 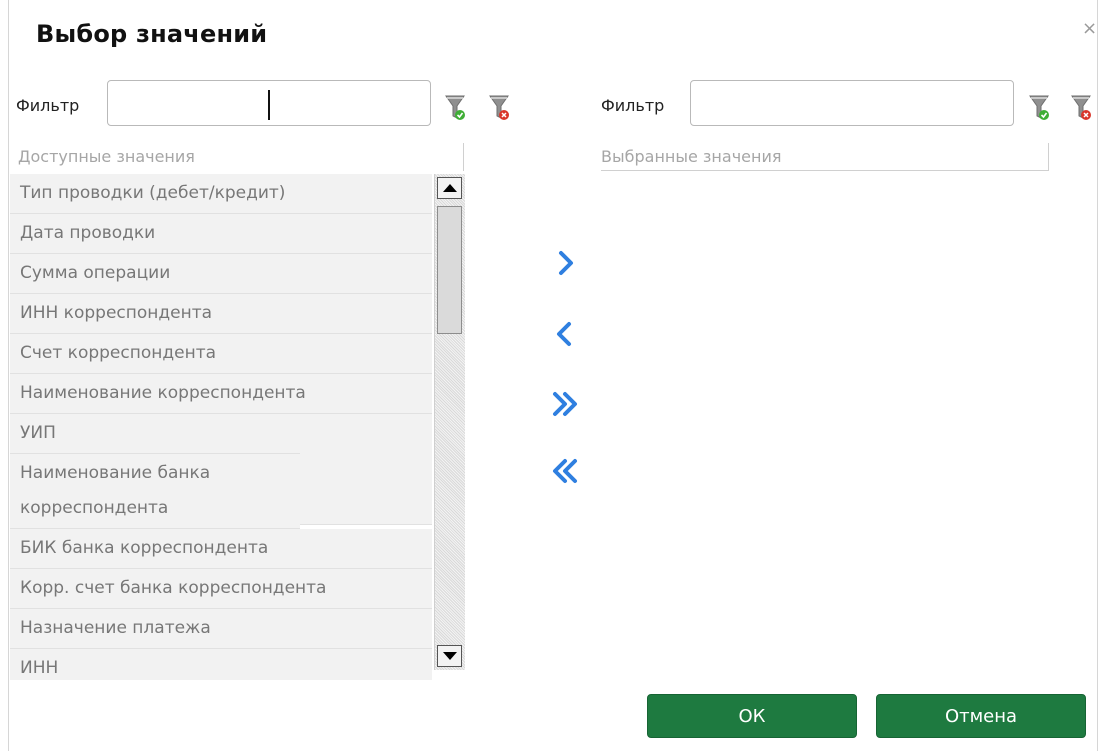 What do you see at coordinates (981, 716) in the screenshot?
I see `cancel-button: Отмена` at bounding box center [981, 716].